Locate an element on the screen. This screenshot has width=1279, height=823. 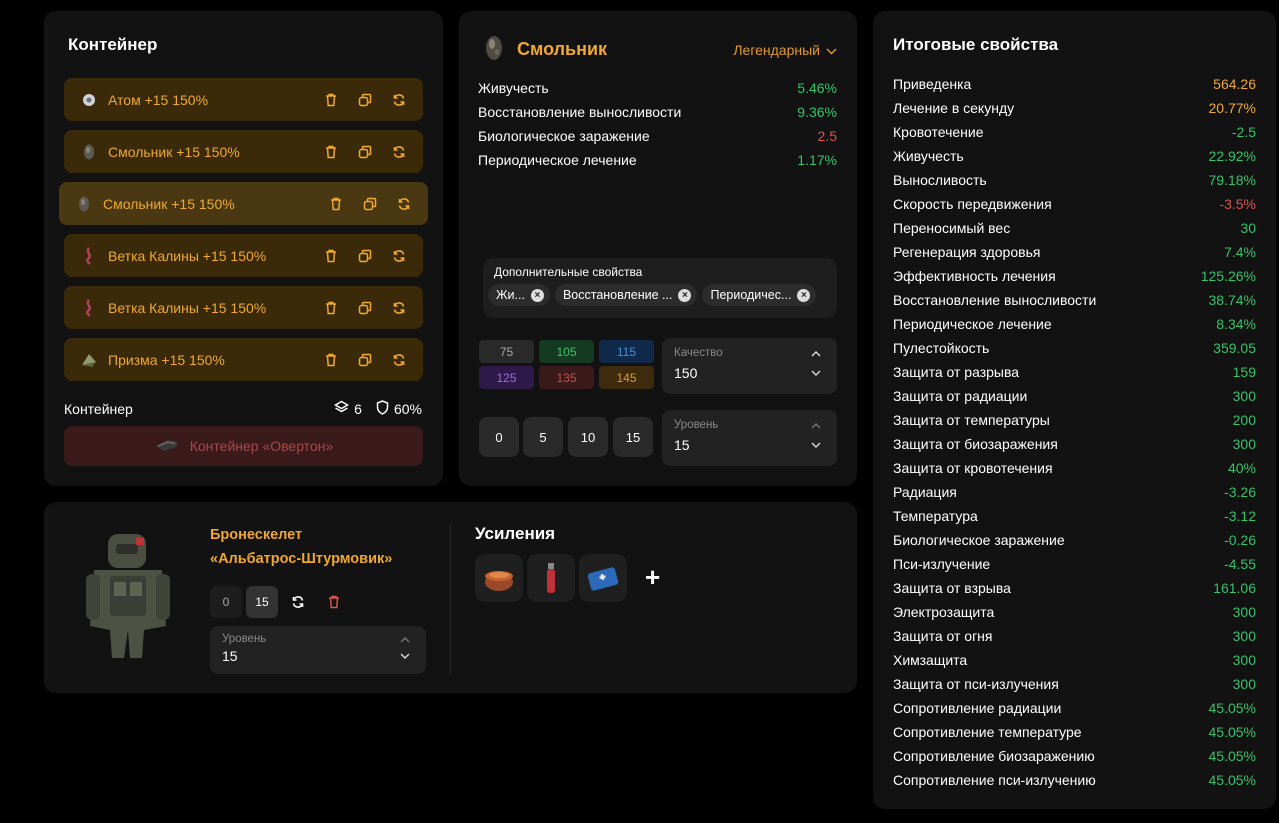
quality-preset: 115 is located at coordinates (626, 351).